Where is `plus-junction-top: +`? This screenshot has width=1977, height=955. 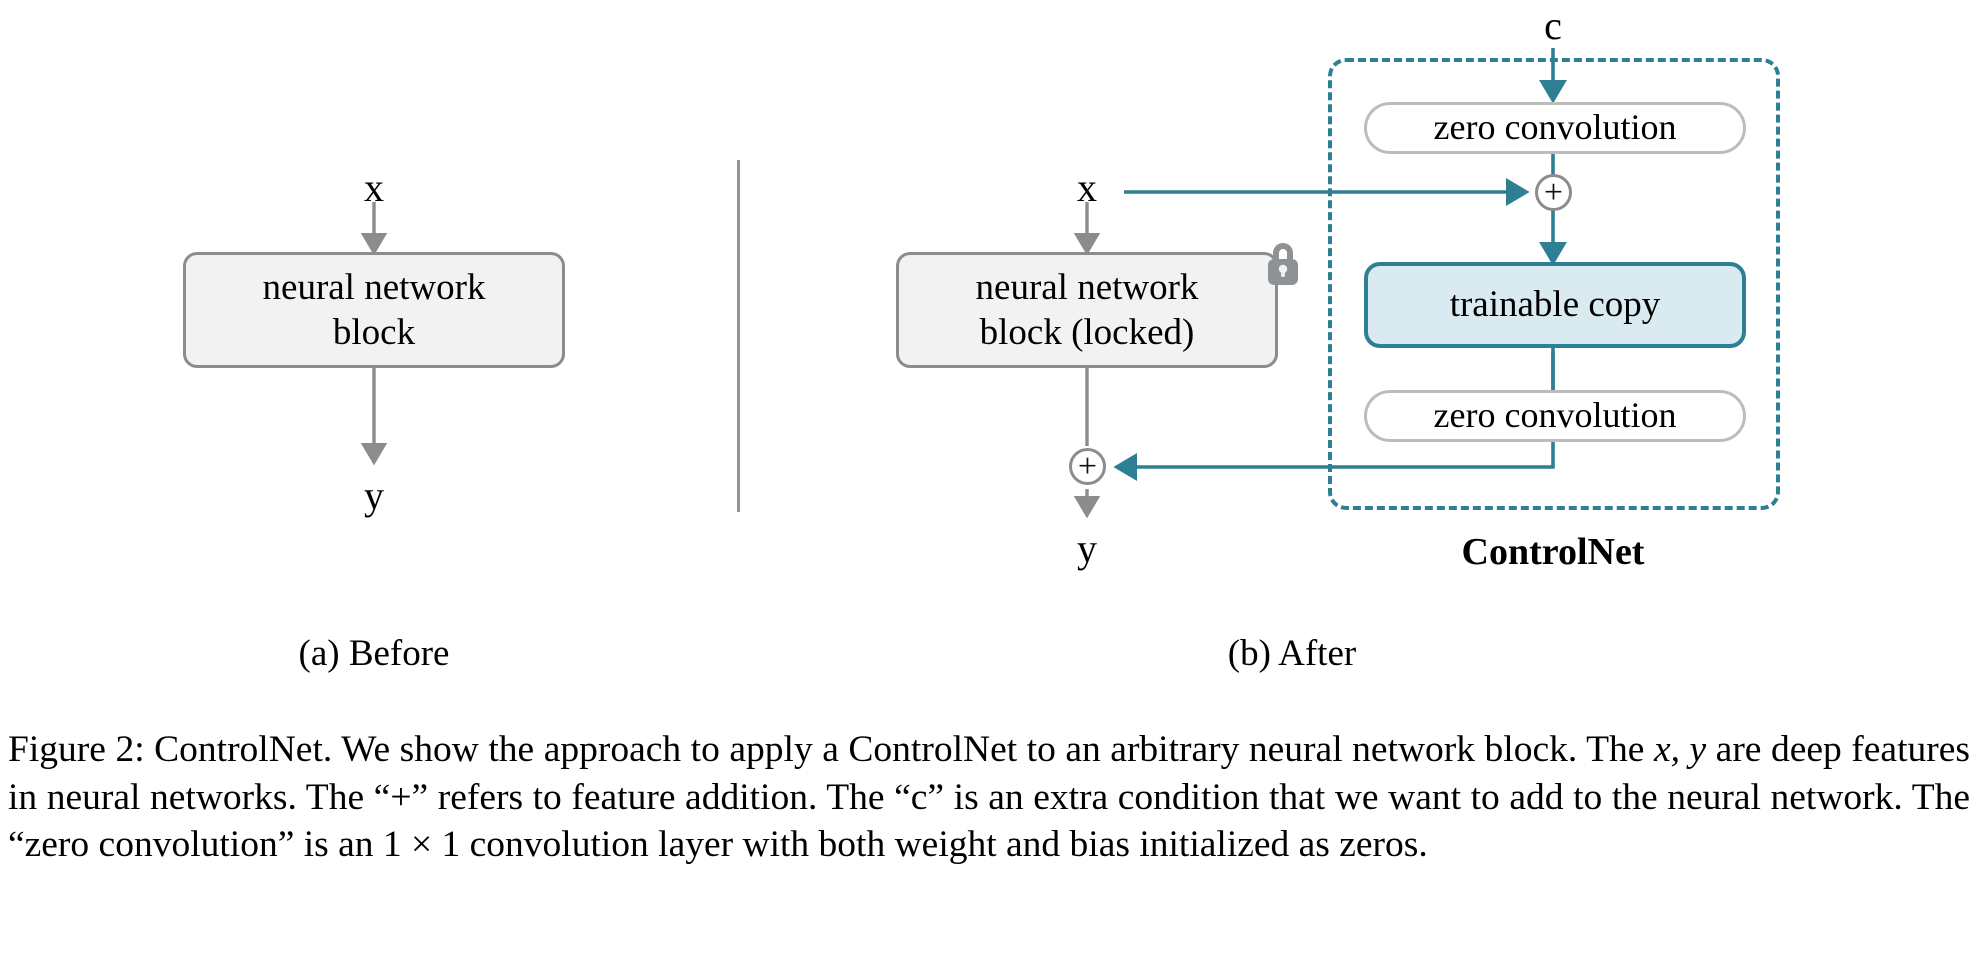 plus-junction-top: + is located at coordinates (1553, 192).